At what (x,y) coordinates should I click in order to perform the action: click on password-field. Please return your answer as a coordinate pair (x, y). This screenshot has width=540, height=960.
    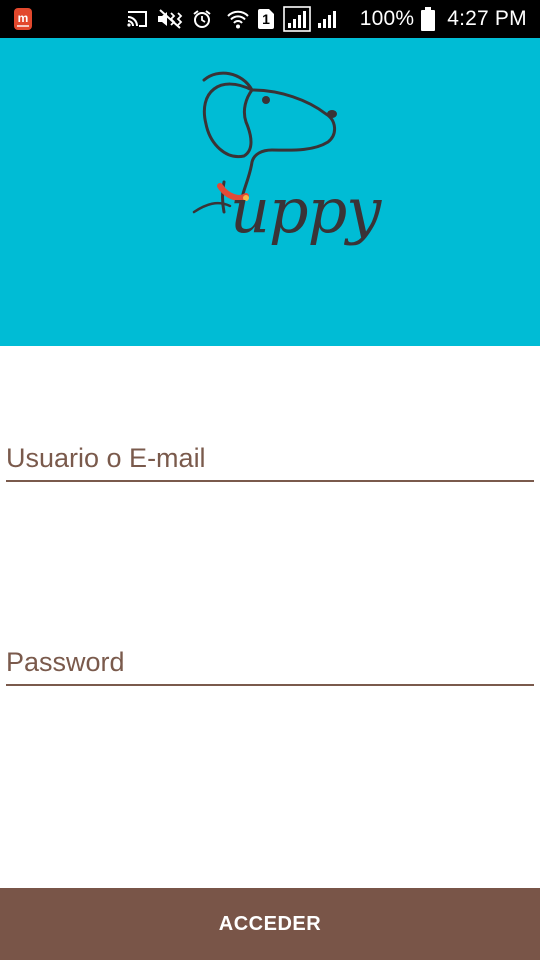
    Looking at the image, I should click on (270, 655).